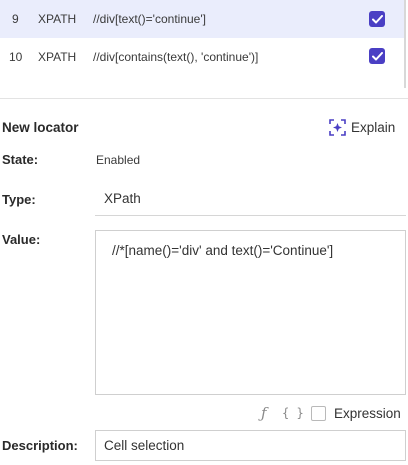 This screenshot has width=408, height=465. I want to click on value-text: //*[name()='div' and text()='Continue'], so click(223, 250).